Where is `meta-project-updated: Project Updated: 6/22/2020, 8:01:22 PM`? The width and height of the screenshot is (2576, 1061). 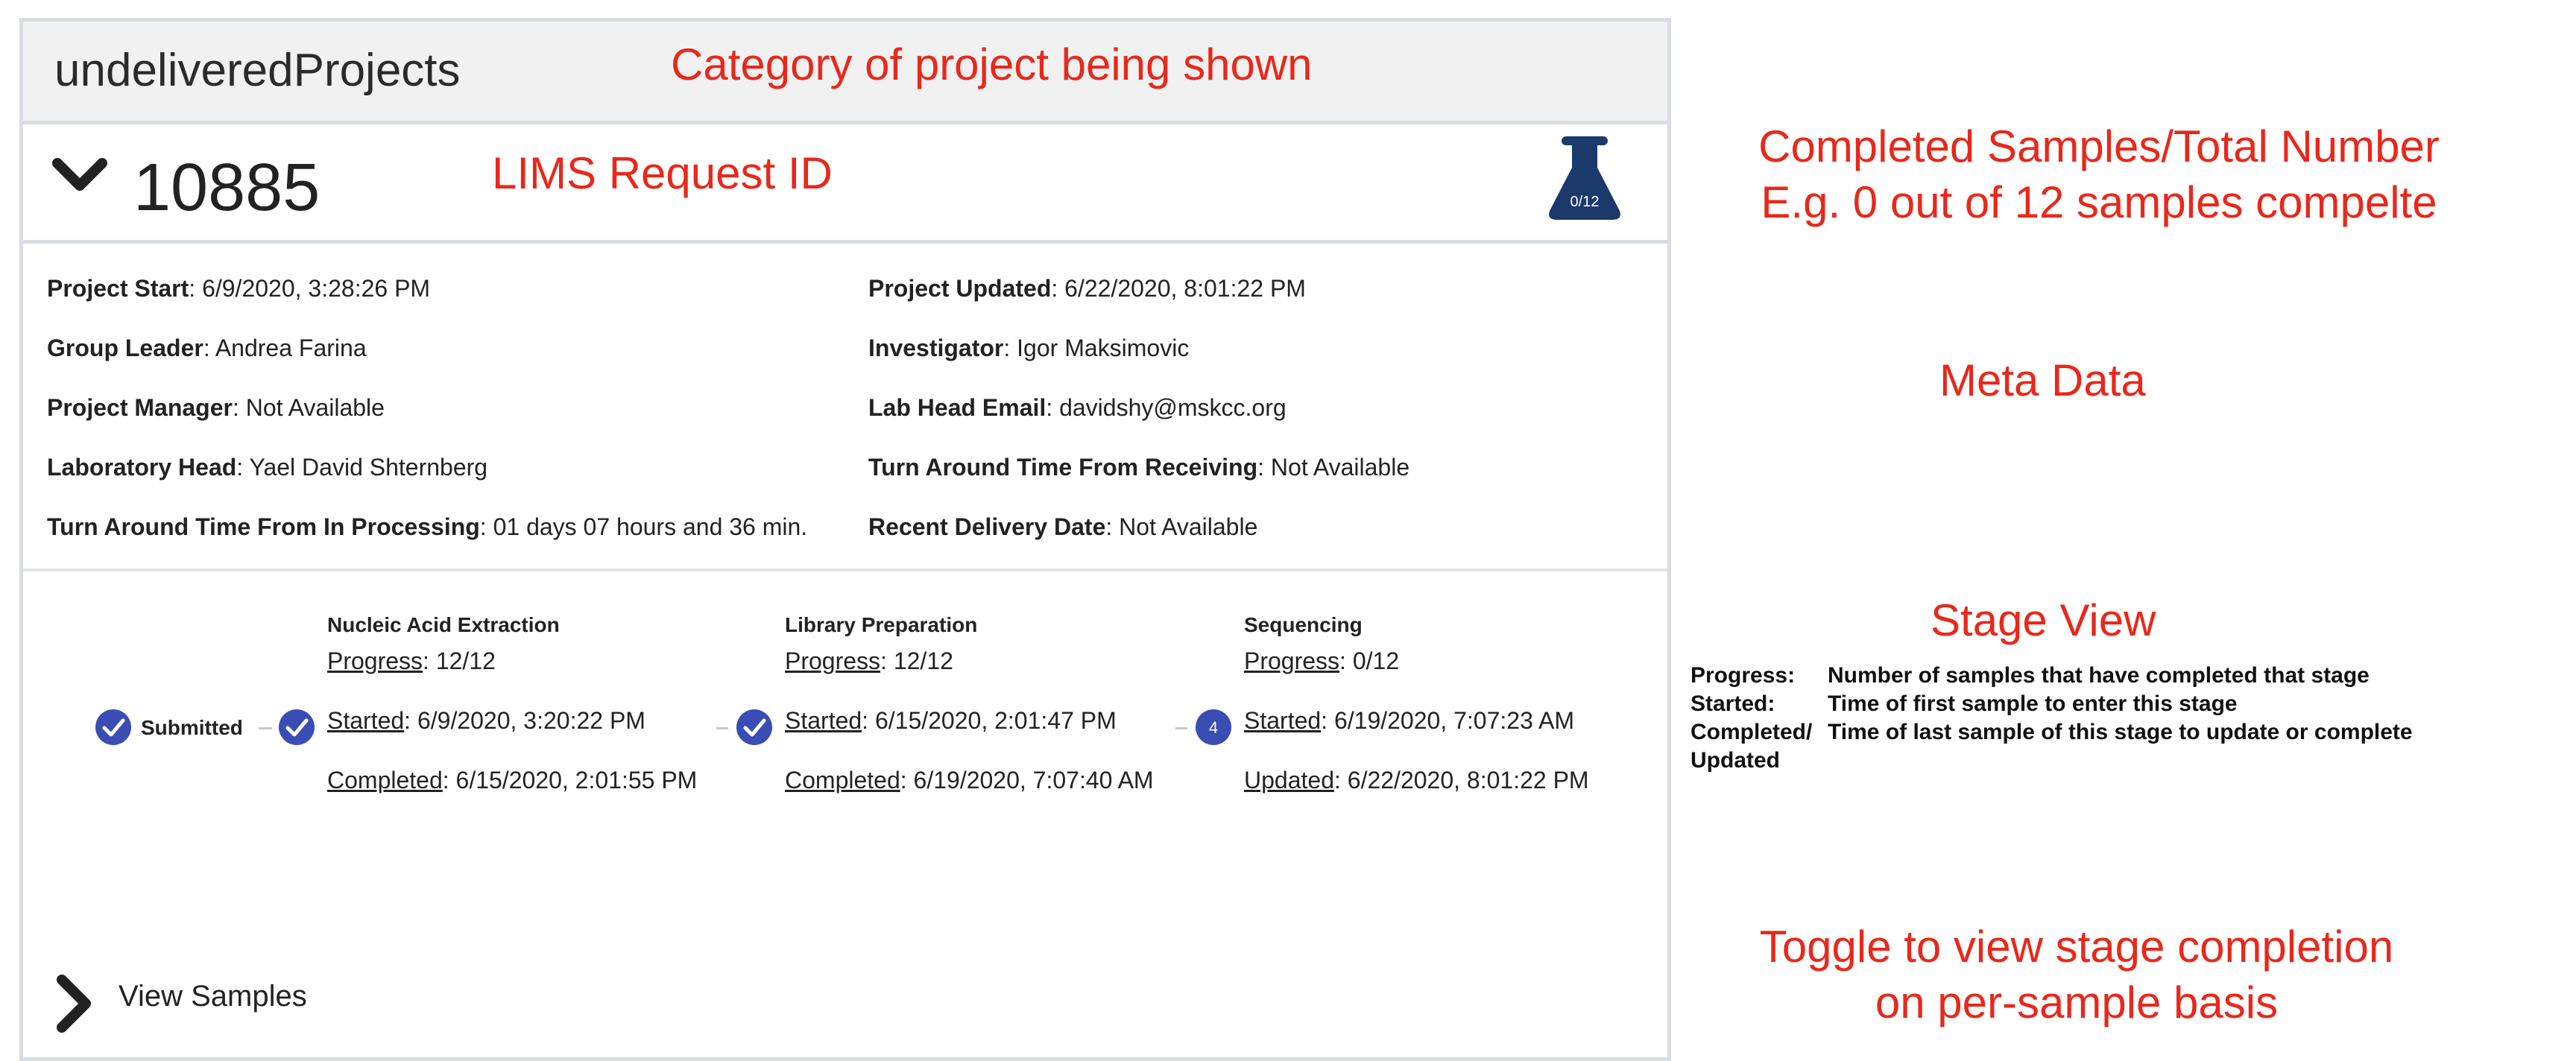
meta-project-updated: Project Updated: 6/22/2020, 8:01:22 PM is located at coordinates (1087, 288).